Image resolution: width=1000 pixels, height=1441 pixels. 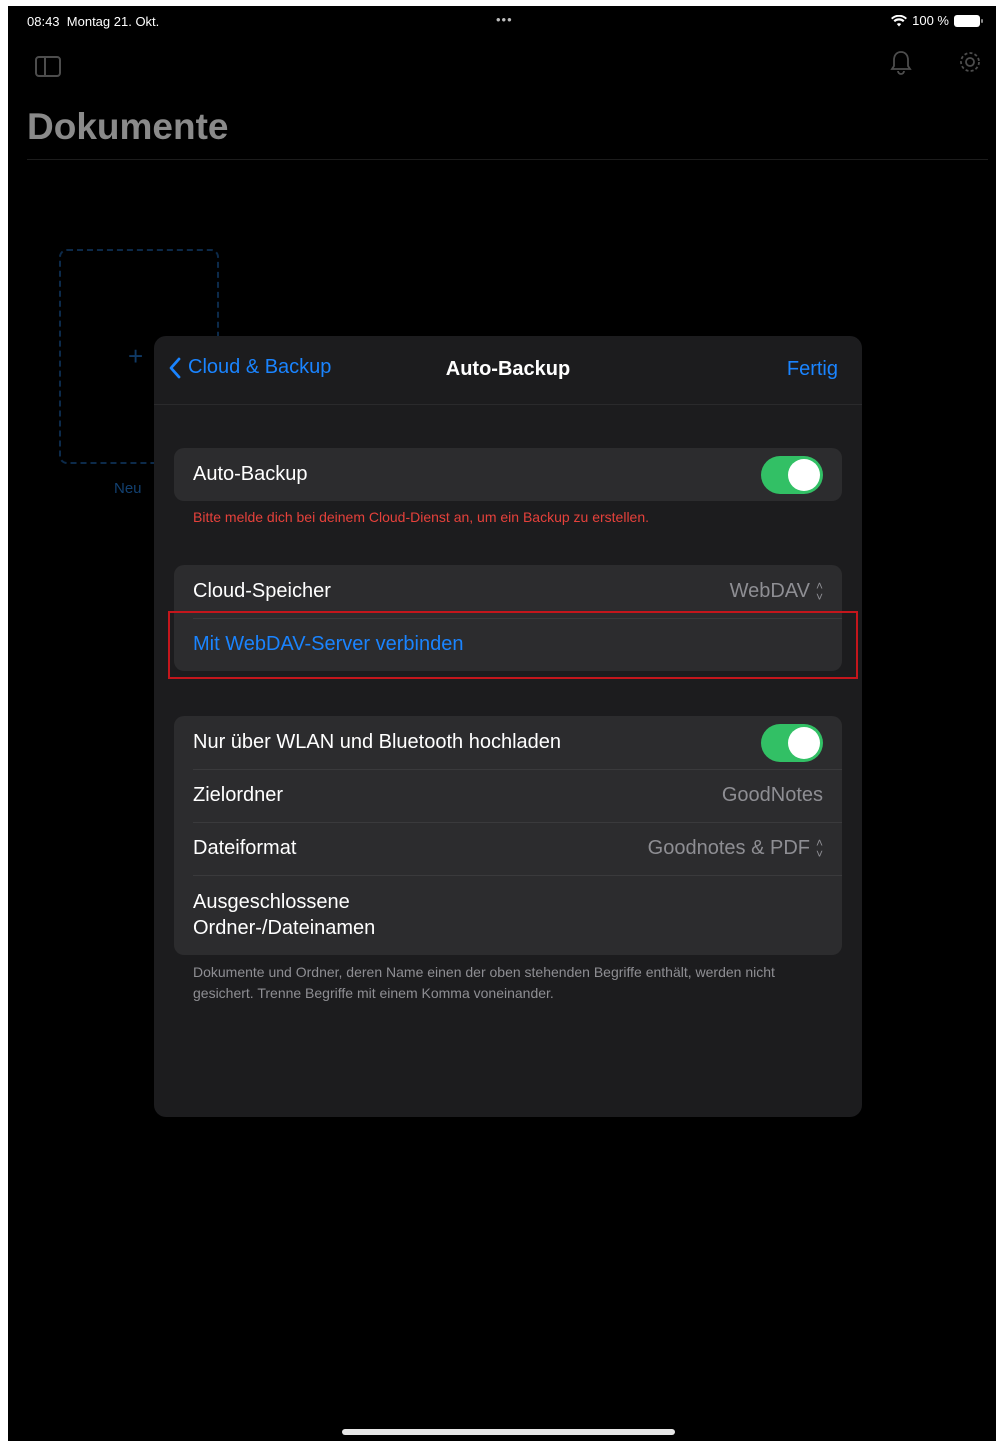 What do you see at coordinates (728, 848) in the screenshot?
I see `file-format-value-text: Goodnotes & PDF` at bounding box center [728, 848].